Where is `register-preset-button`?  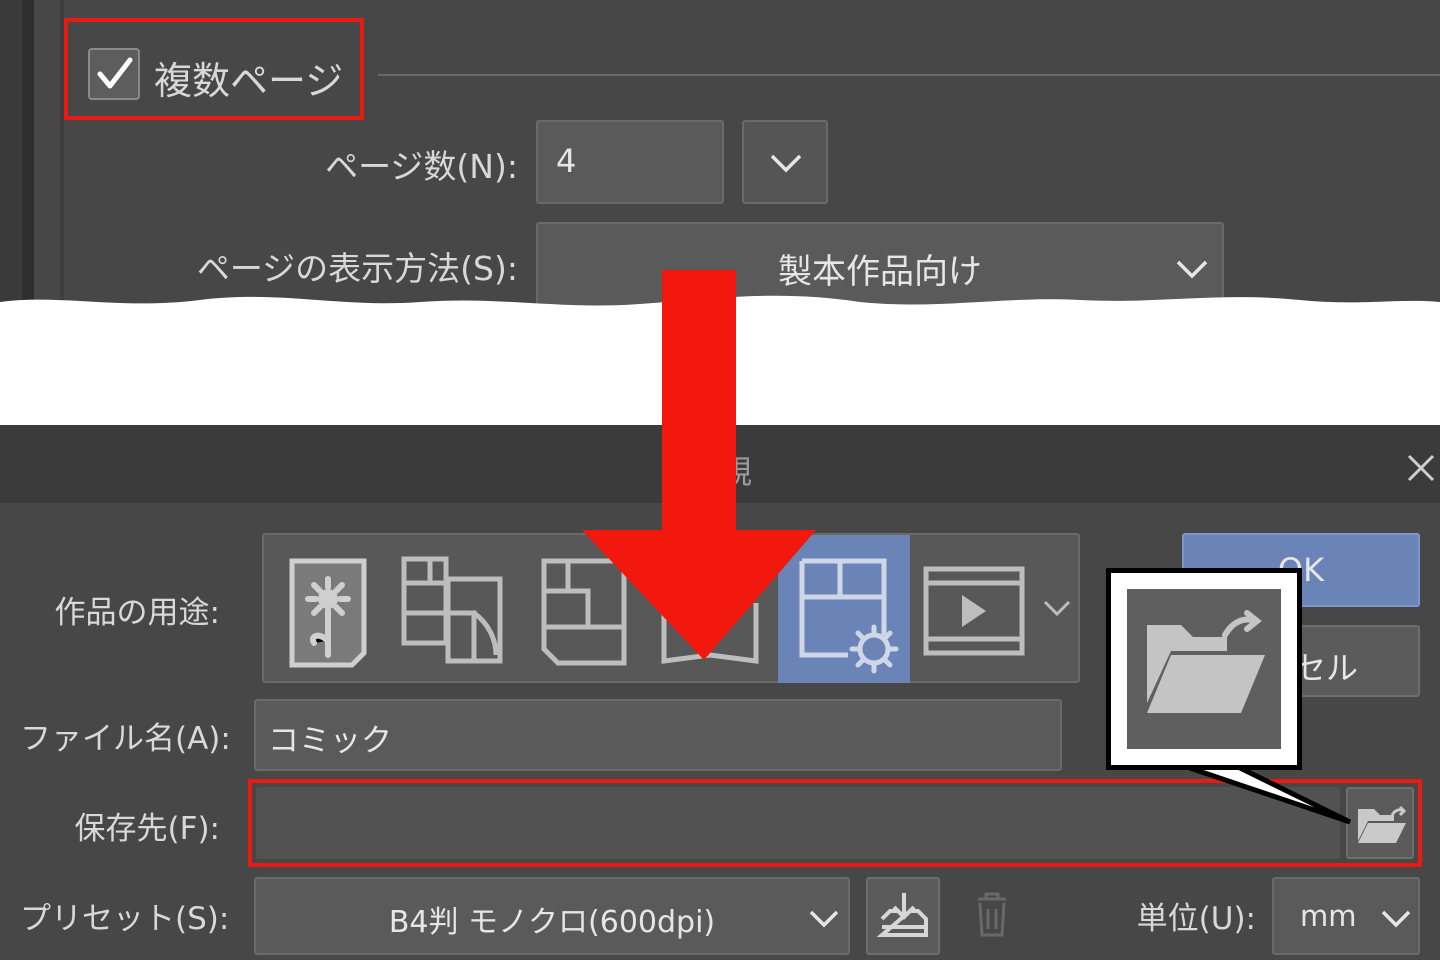 register-preset-button is located at coordinates (903, 916).